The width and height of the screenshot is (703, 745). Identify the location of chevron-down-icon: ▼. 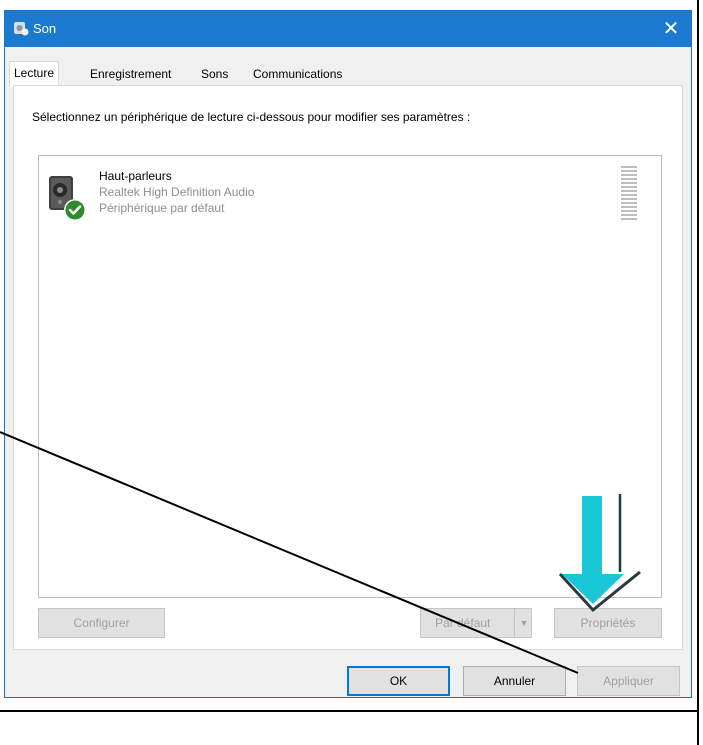
(523, 623).